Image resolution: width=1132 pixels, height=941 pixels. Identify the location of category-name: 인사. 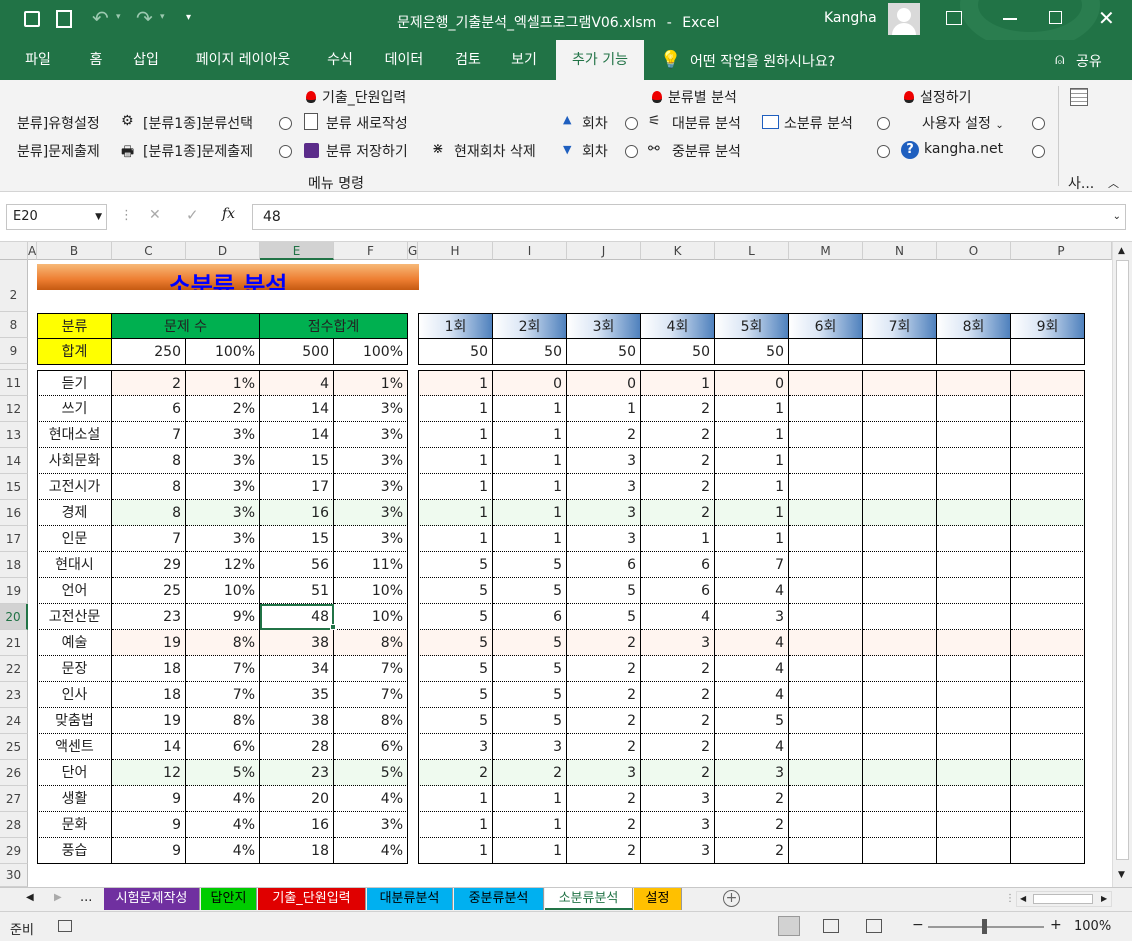
(74, 695).